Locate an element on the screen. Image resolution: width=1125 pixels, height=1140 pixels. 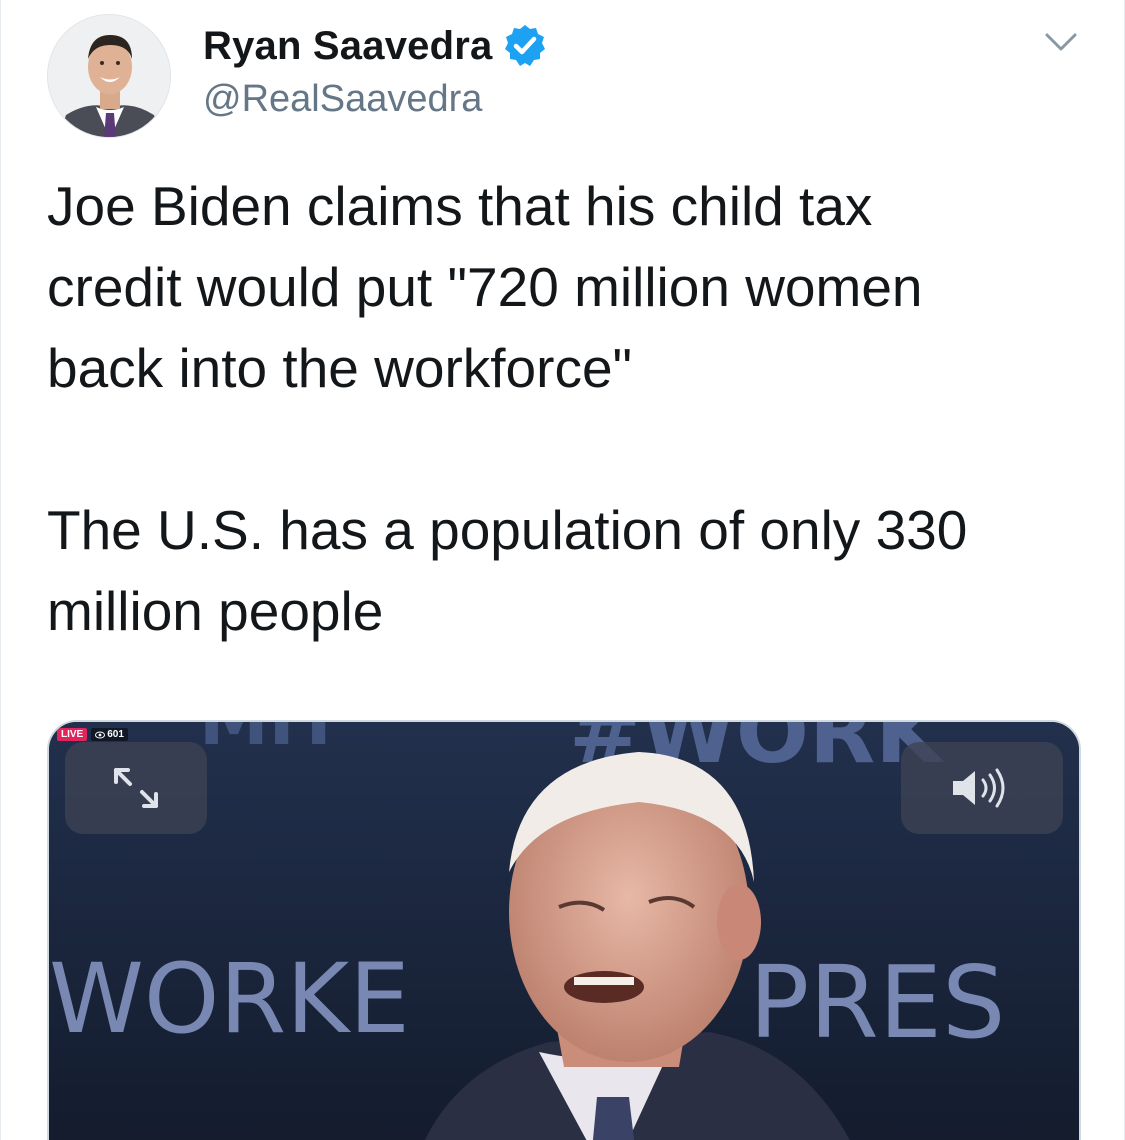
viewer-count: 601 is located at coordinates (109, 734).